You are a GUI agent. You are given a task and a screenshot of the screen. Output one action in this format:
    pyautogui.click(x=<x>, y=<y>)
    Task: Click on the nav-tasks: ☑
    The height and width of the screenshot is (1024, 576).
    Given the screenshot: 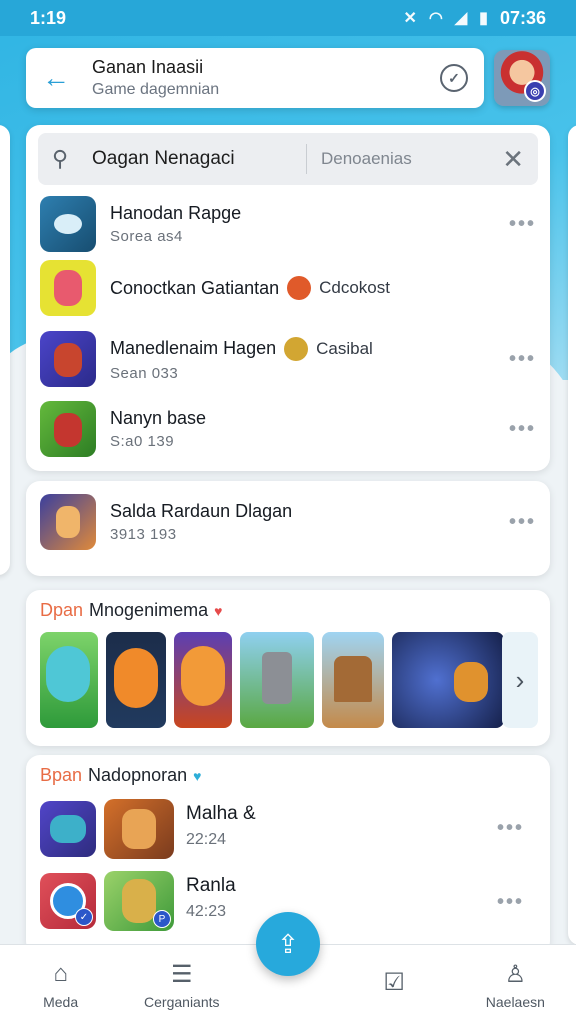 What is the action you would take?
    pyautogui.click(x=394, y=985)
    